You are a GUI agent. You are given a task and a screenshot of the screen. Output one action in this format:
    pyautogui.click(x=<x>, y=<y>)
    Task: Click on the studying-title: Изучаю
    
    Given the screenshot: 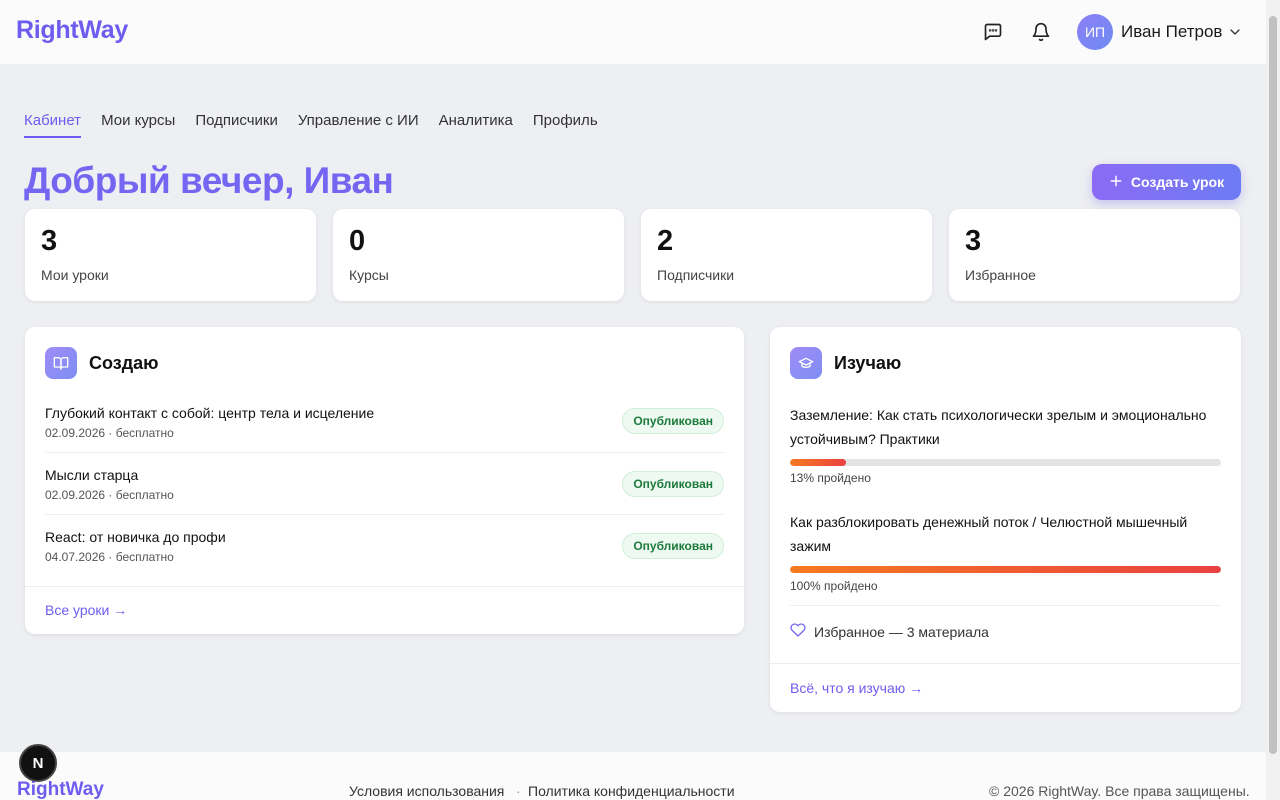 What is the action you would take?
    pyautogui.click(x=868, y=363)
    